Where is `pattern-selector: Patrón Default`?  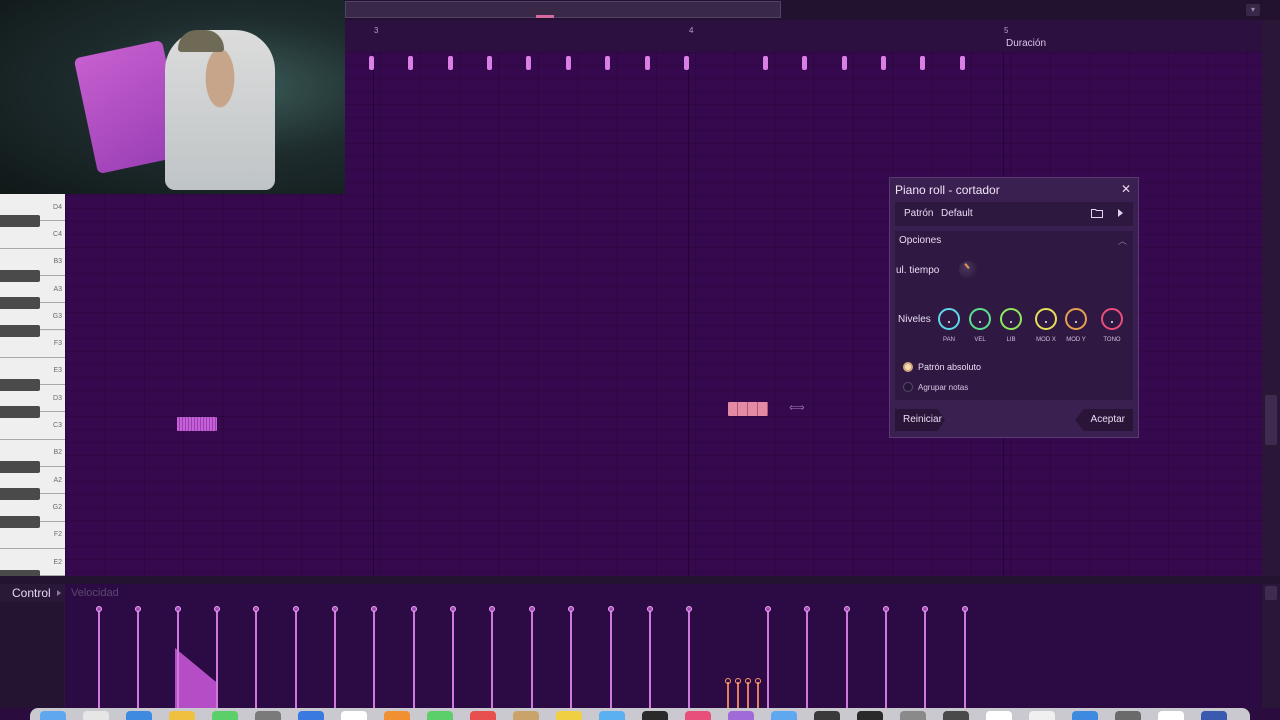 pattern-selector: Patrón Default is located at coordinates (1014, 214).